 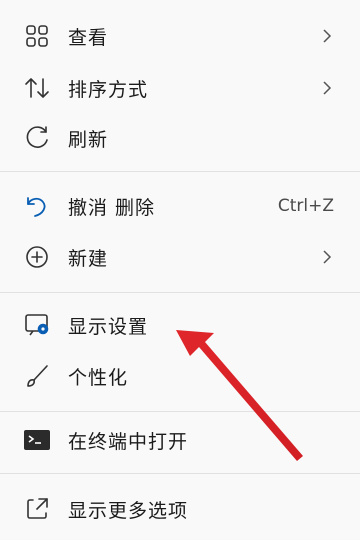 I want to click on menu-item-personalize: 个性化, so click(x=180, y=376).